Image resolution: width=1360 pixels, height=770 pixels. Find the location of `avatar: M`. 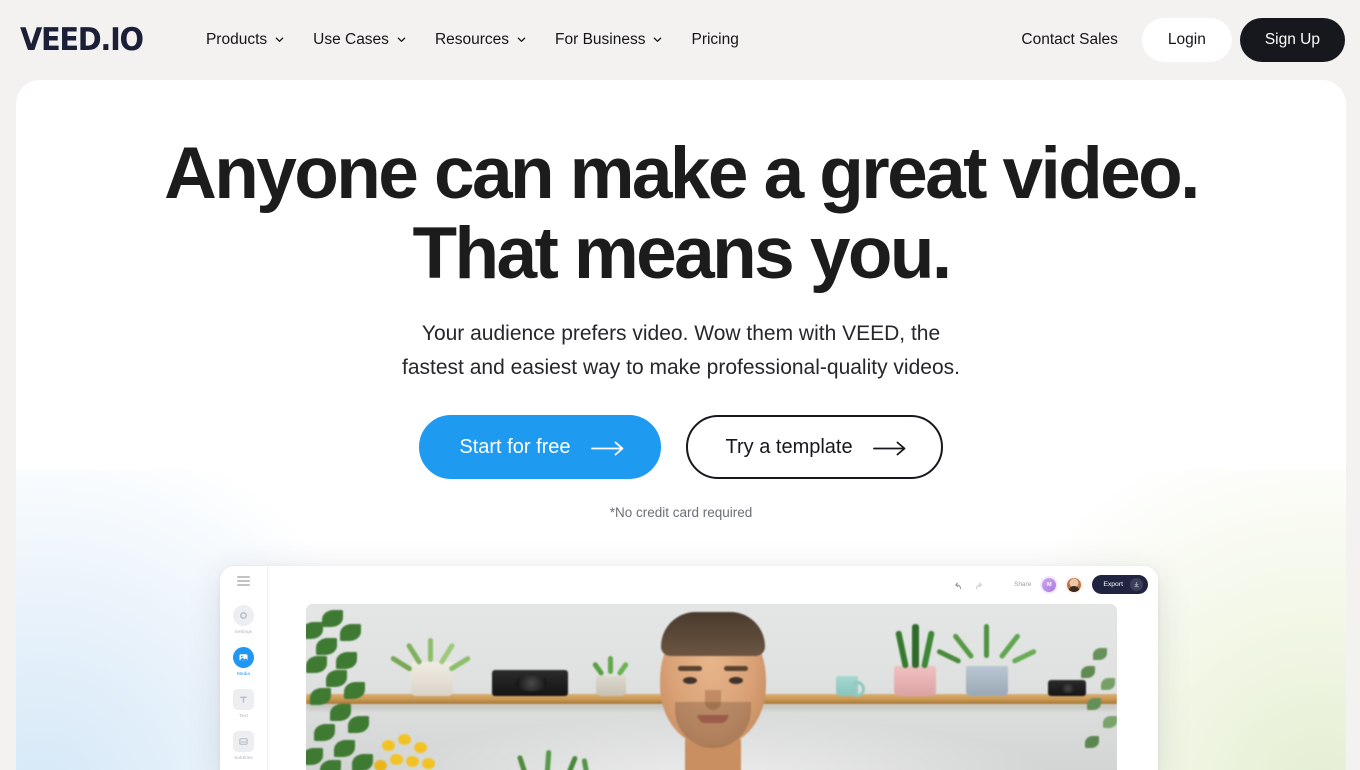

avatar: M is located at coordinates (1049, 584).